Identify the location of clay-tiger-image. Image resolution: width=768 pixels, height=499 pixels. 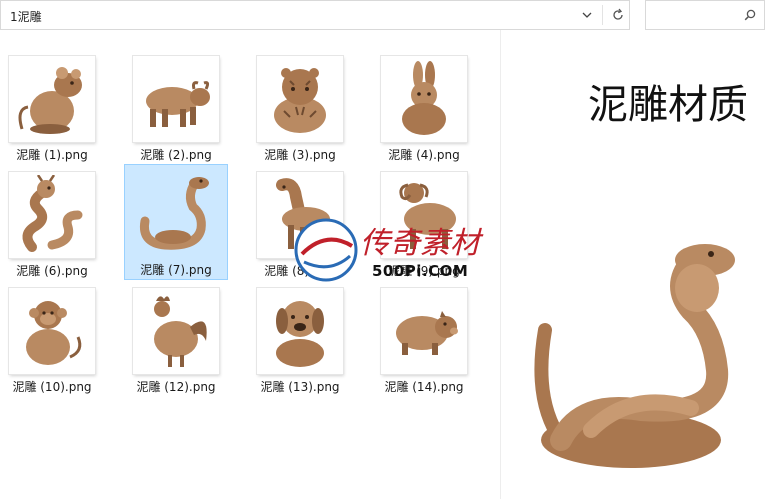
(300, 100).